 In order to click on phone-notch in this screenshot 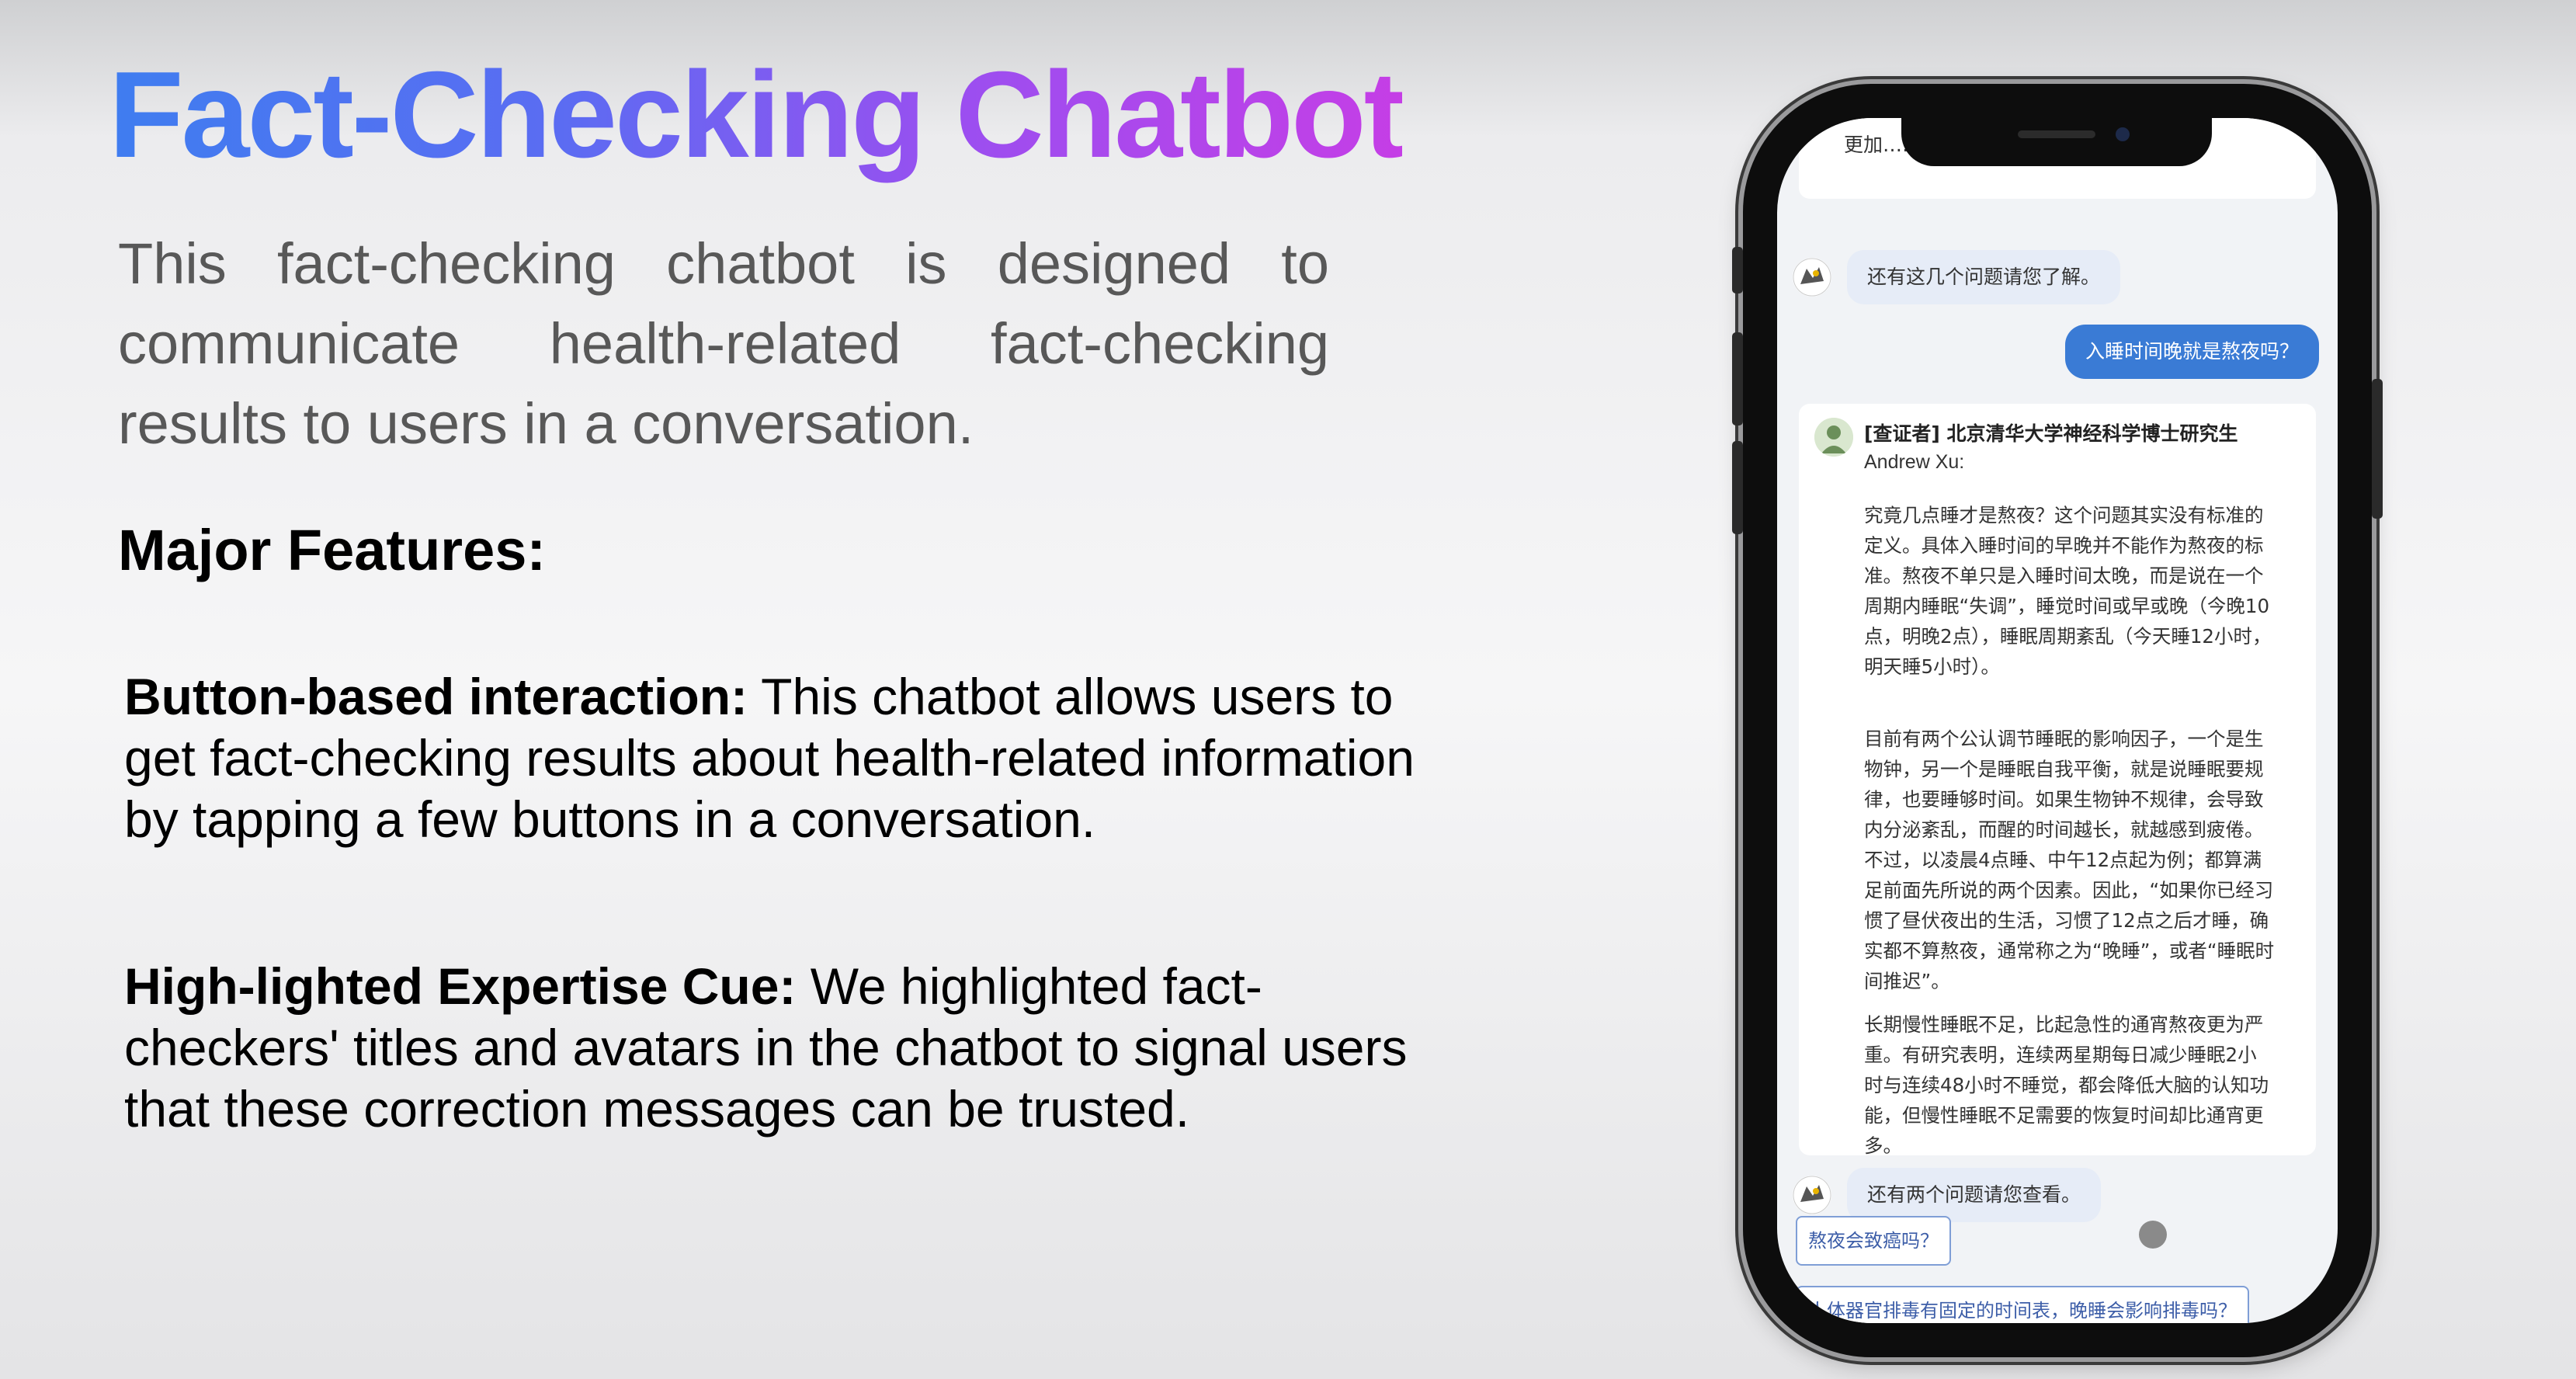, I will do `click(2056, 142)`.